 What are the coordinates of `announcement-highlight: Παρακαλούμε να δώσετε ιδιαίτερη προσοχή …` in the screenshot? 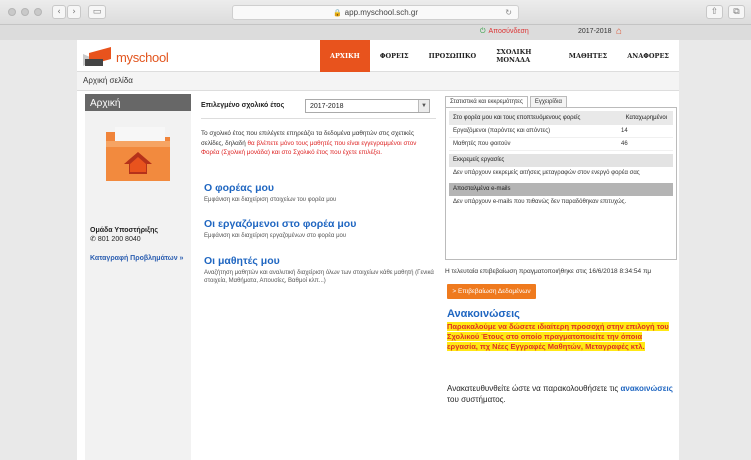 It's located at (561, 337).